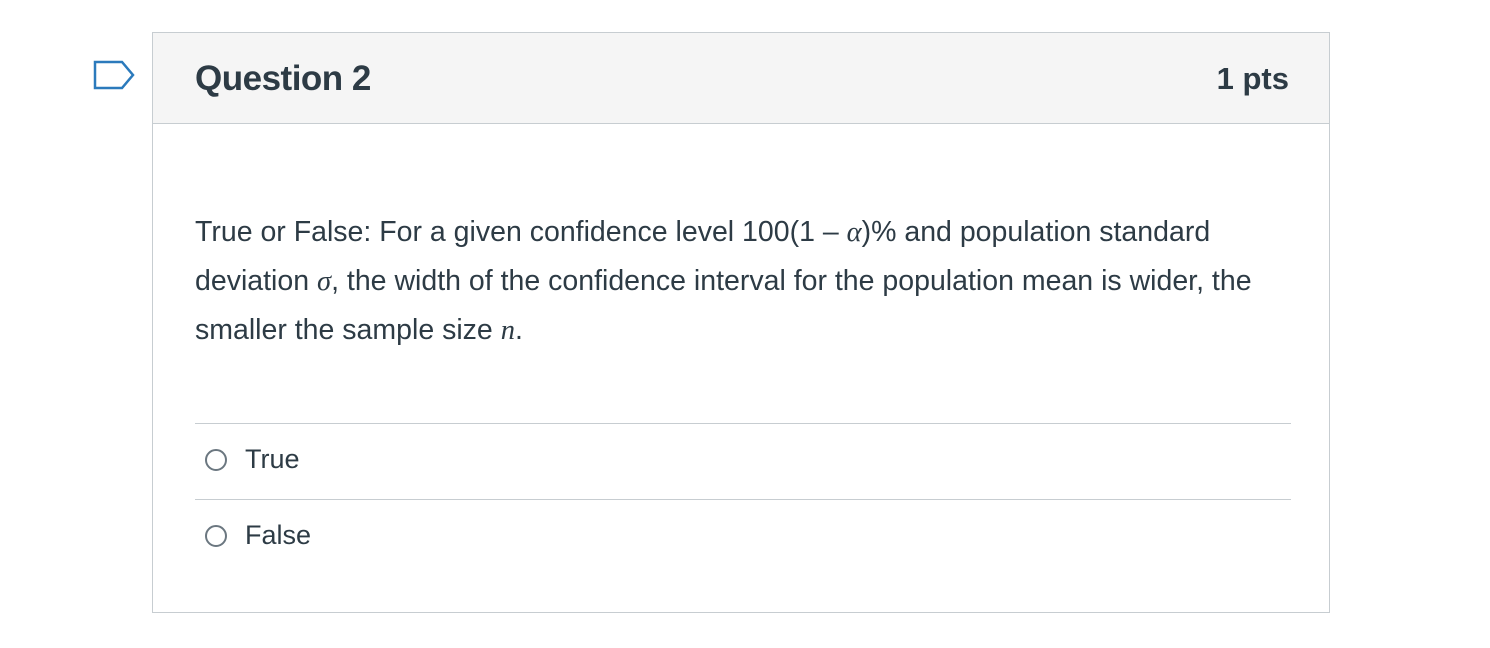  What do you see at coordinates (324, 281) in the screenshot?
I see `sigma-symbol: σ` at bounding box center [324, 281].